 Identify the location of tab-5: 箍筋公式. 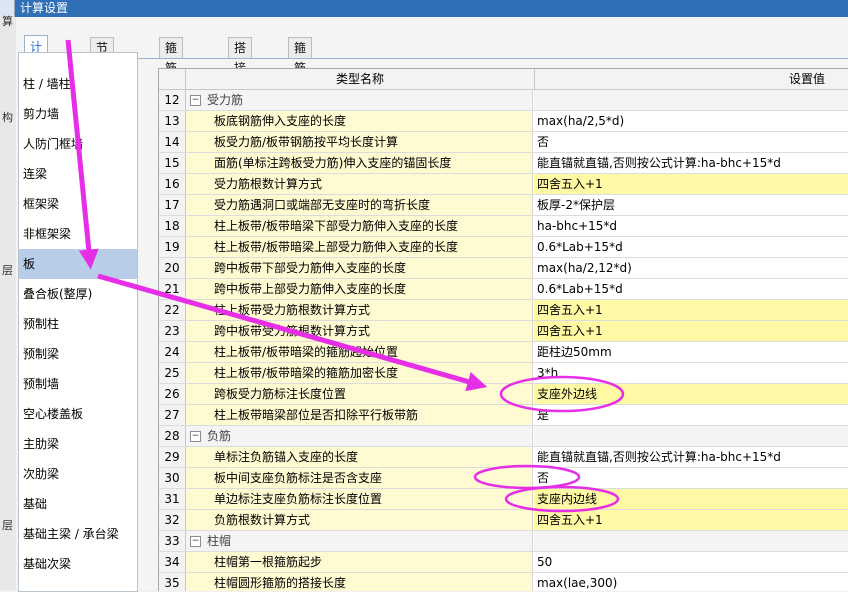
(300, 76).